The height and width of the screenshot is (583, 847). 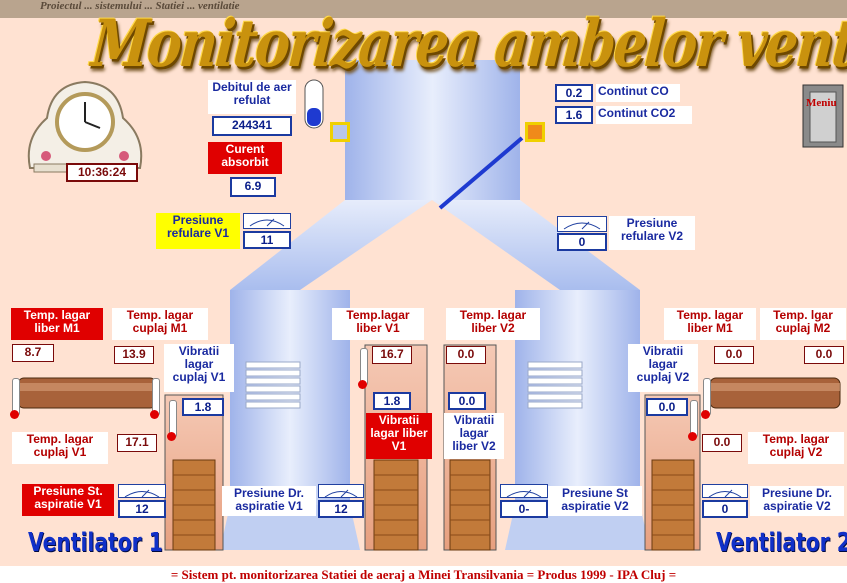 What do you see at coordinates (203, 407) in the screenshot?
I see `v1-vib-cuplaj-value: 1.8` at bounding box center [203, 407].